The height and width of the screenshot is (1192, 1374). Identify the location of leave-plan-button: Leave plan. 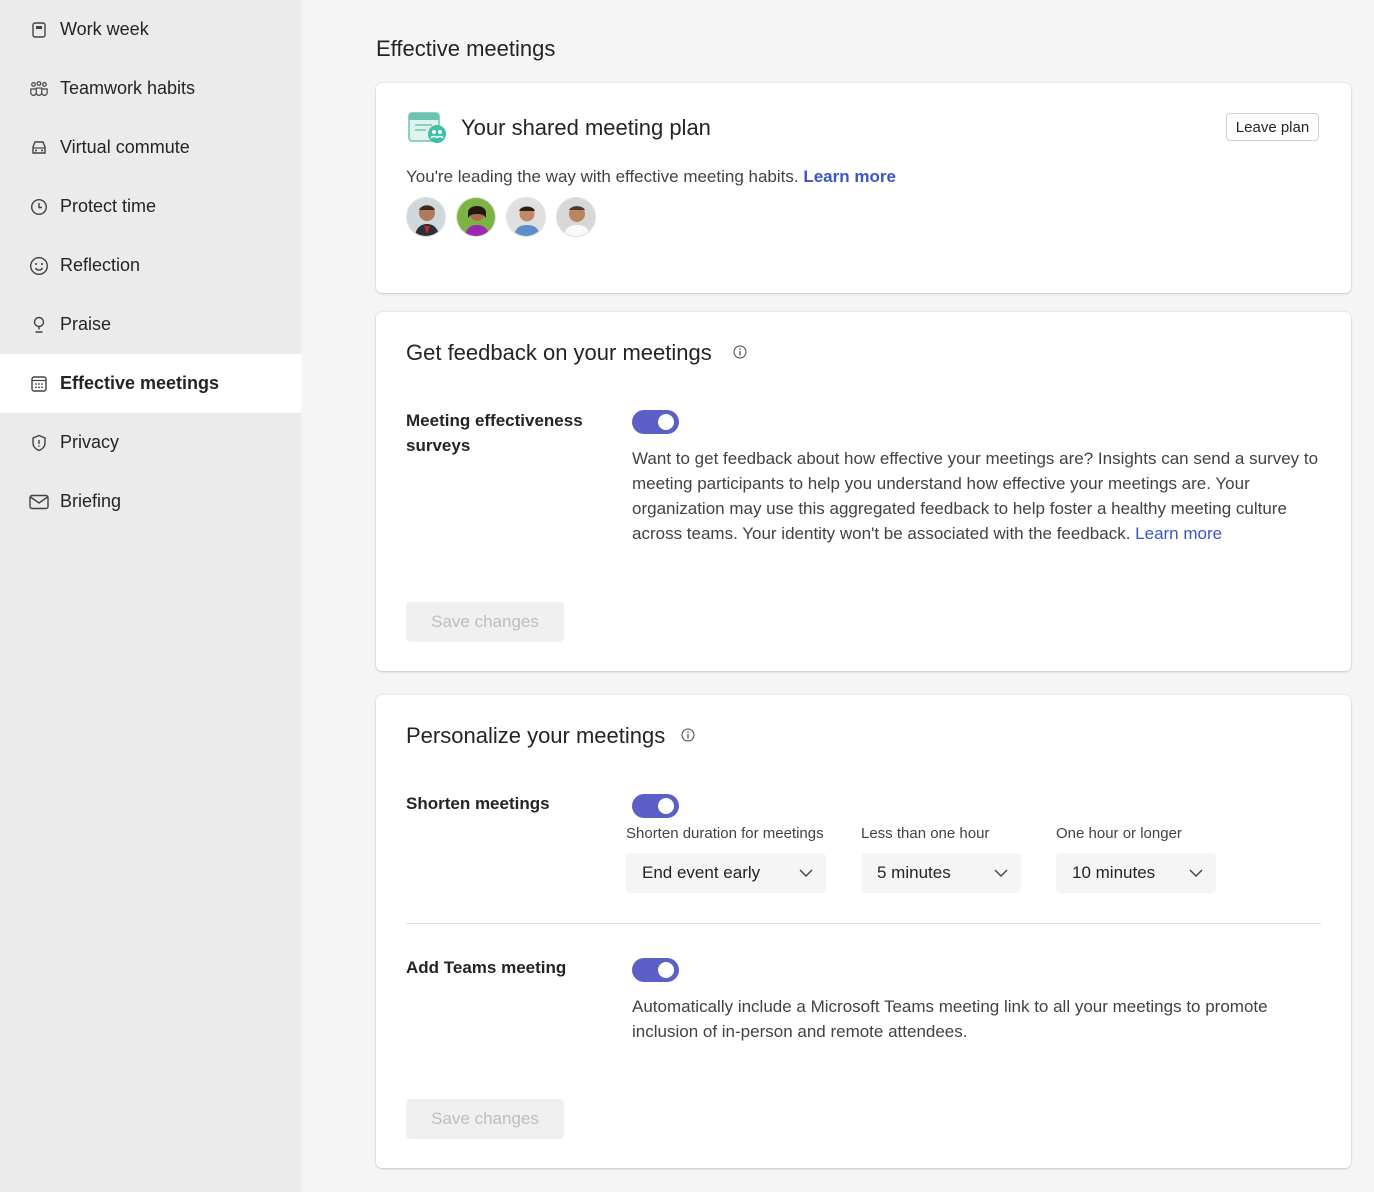
(1272, 127).